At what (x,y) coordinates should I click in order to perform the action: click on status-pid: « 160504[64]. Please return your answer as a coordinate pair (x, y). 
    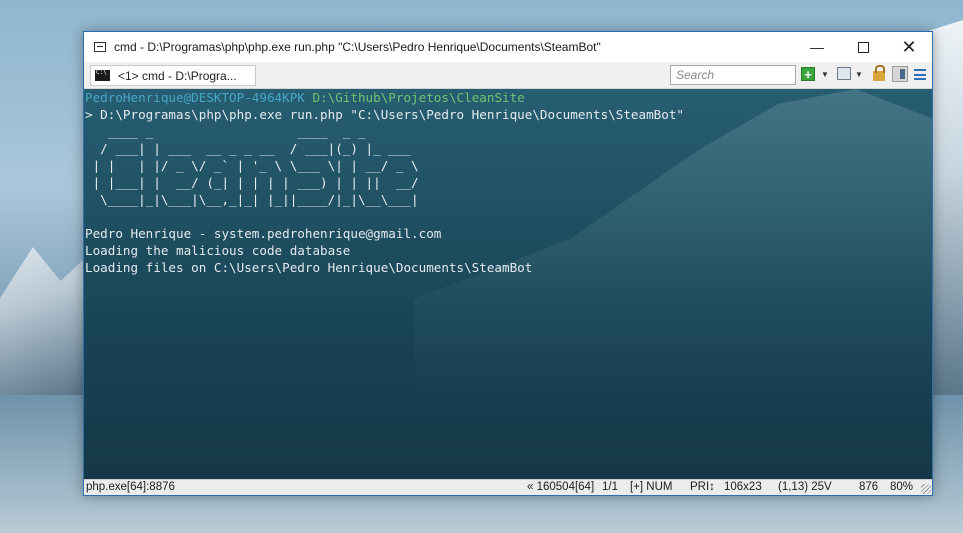
    Looking at the image, I should click on (560, 487).